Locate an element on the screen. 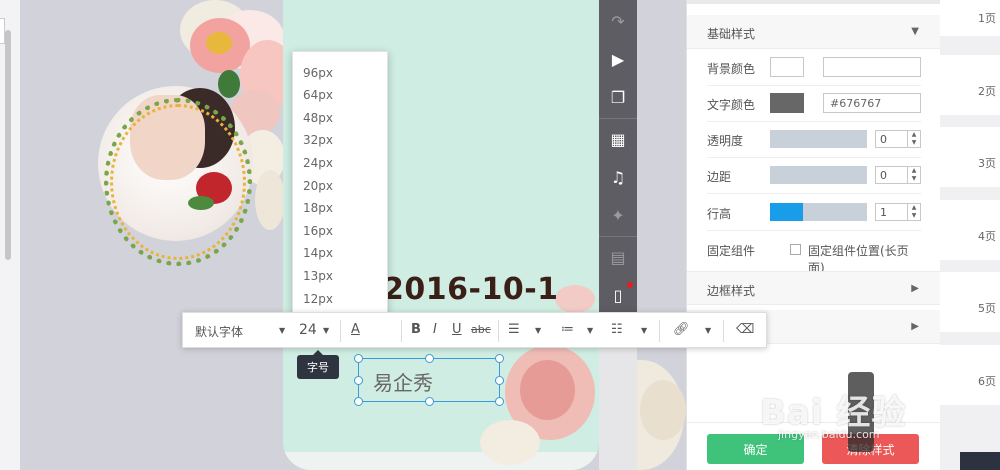  text-color-label: 文字颜色 is located at coordinates (731, 105).